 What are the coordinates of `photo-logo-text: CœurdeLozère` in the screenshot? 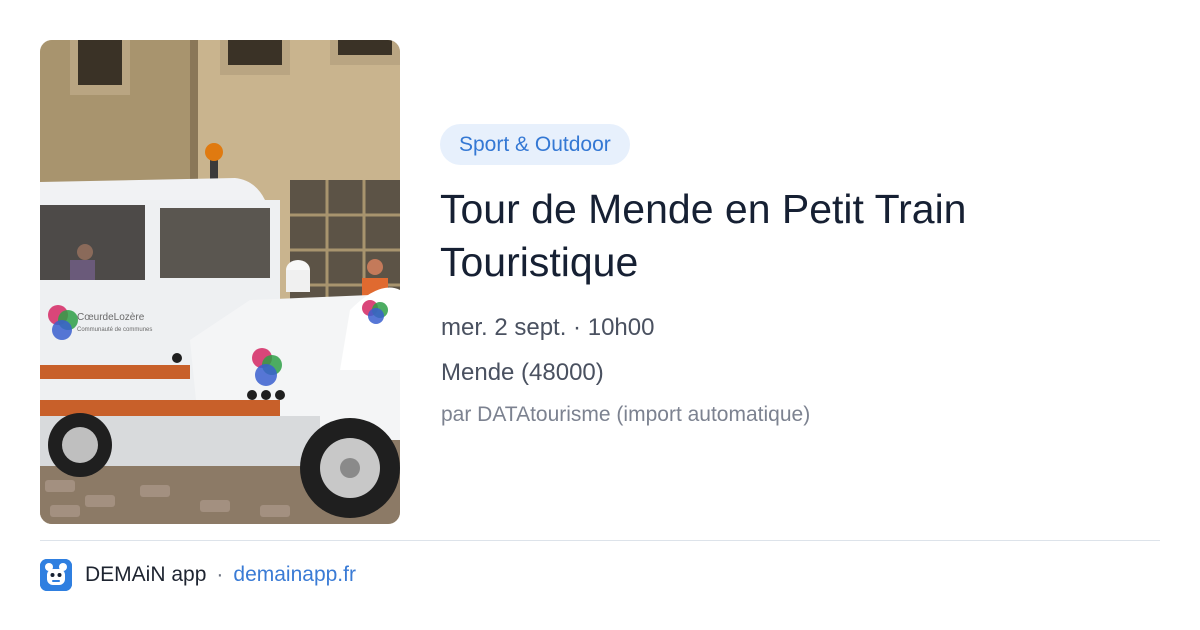 It's located at (111, 317).